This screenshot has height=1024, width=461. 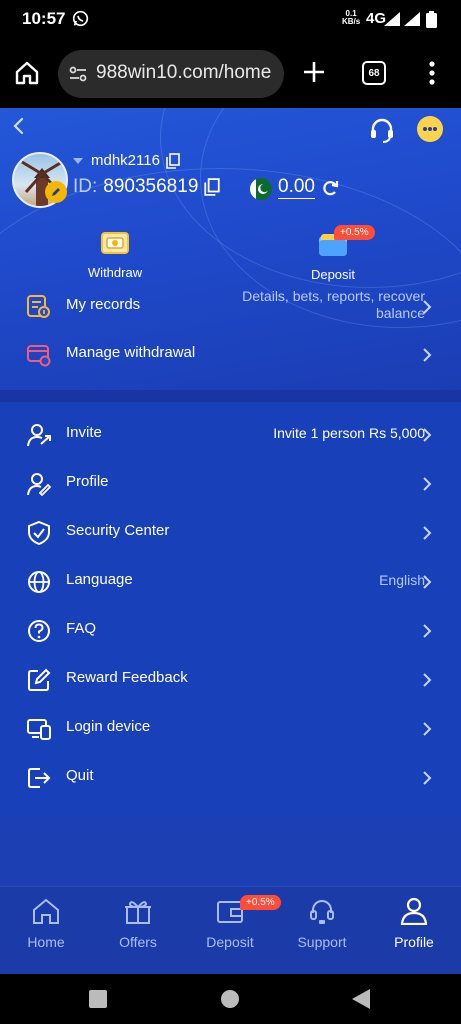 I want to click on address-bar: 988win10.com/home, so click(x=171, y=74).